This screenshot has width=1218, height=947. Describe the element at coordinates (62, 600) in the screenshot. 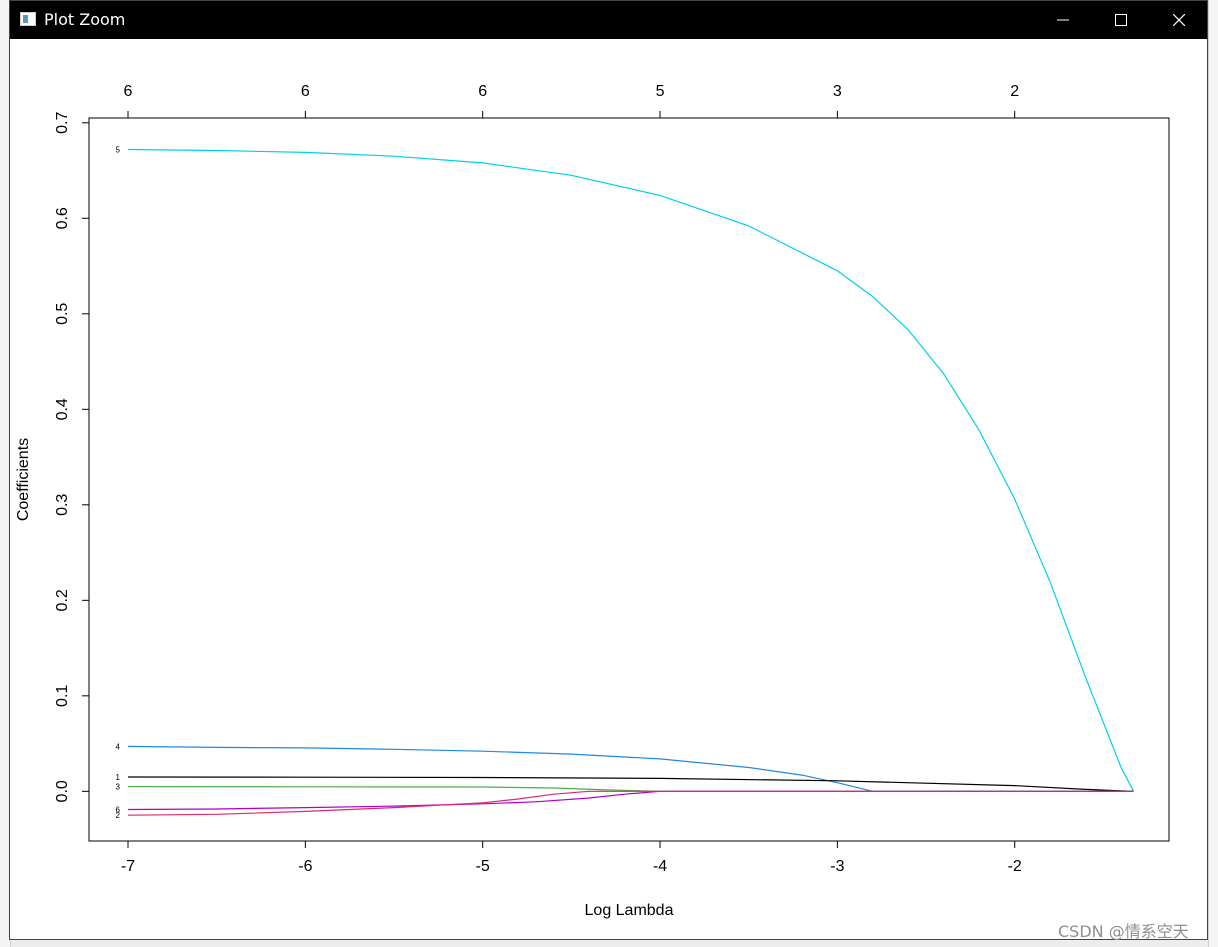

I see `y-tick-label: 0.2` at that location.